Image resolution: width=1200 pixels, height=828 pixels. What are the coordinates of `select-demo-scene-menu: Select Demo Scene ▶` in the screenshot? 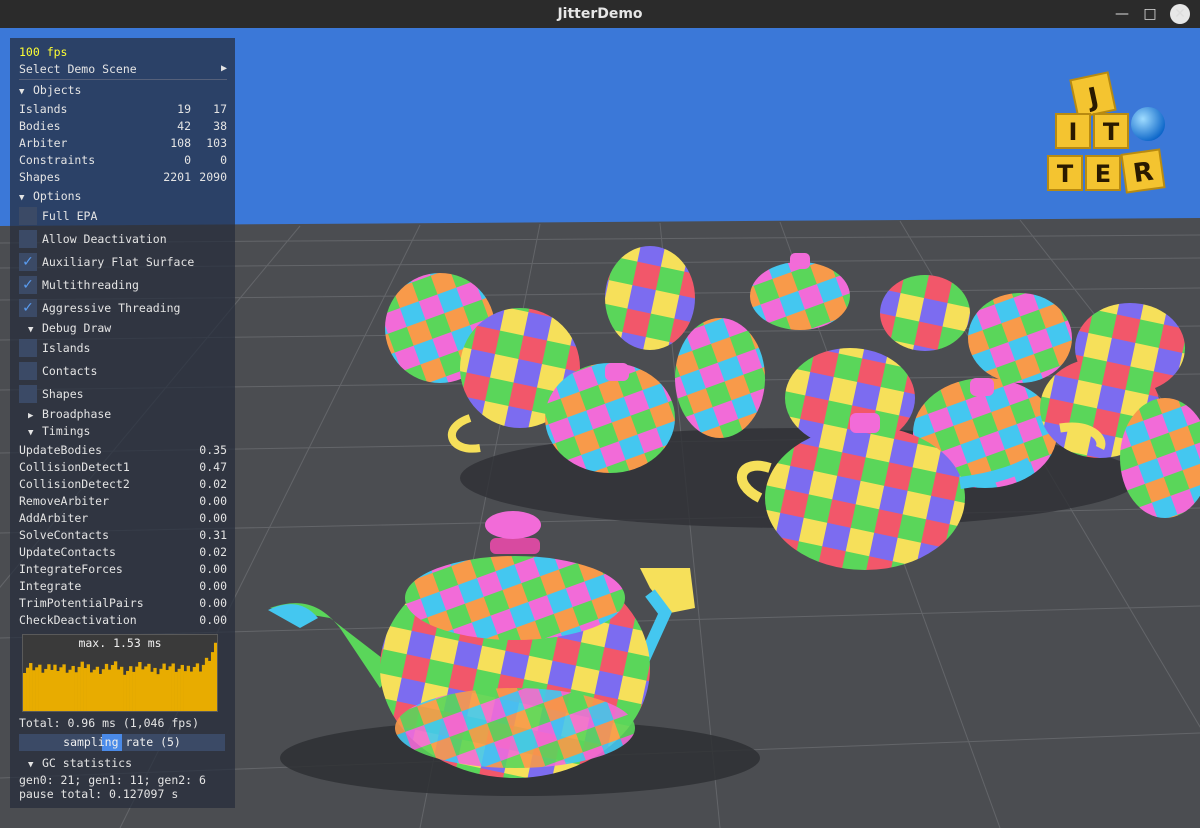 It's located at (123, 69).